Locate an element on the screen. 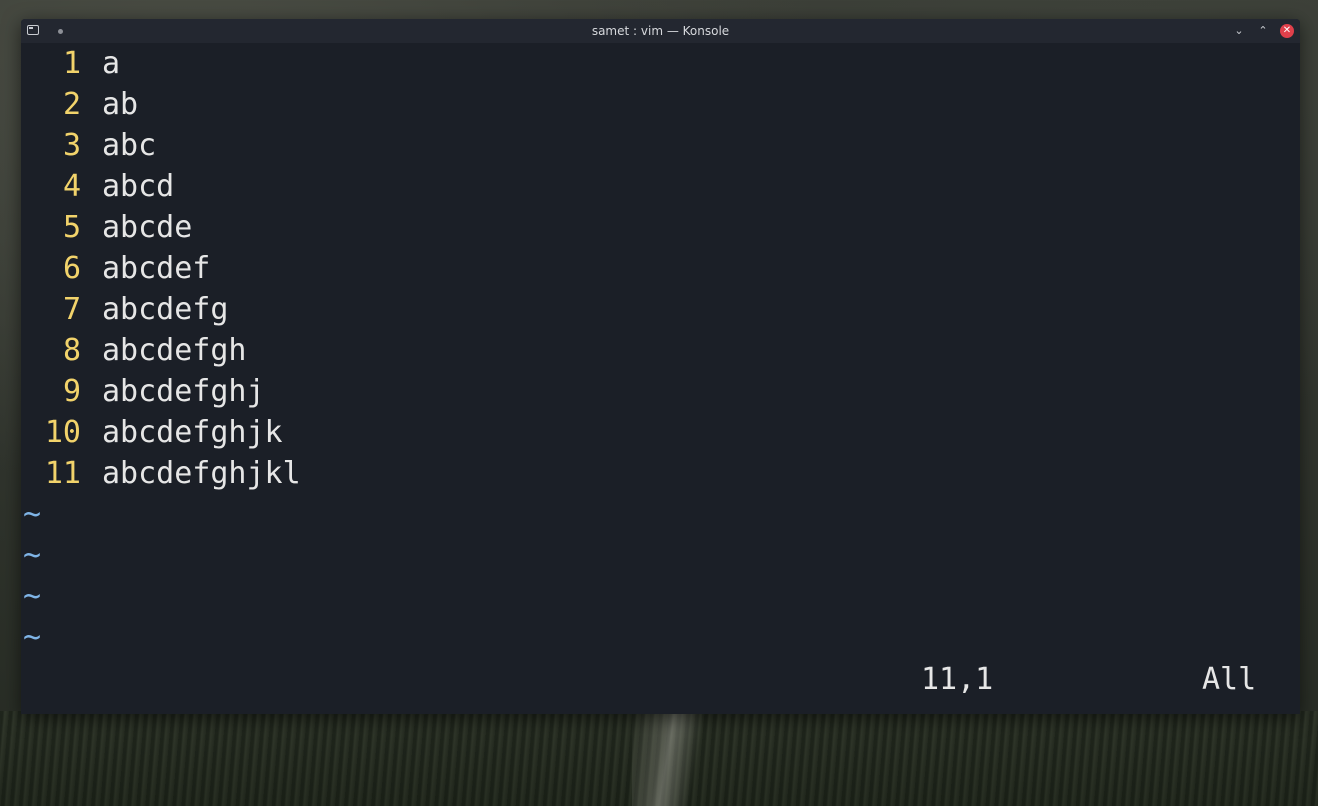 The image size is (1318, 806). line-number: 11 is located at coordinates (62, 473).